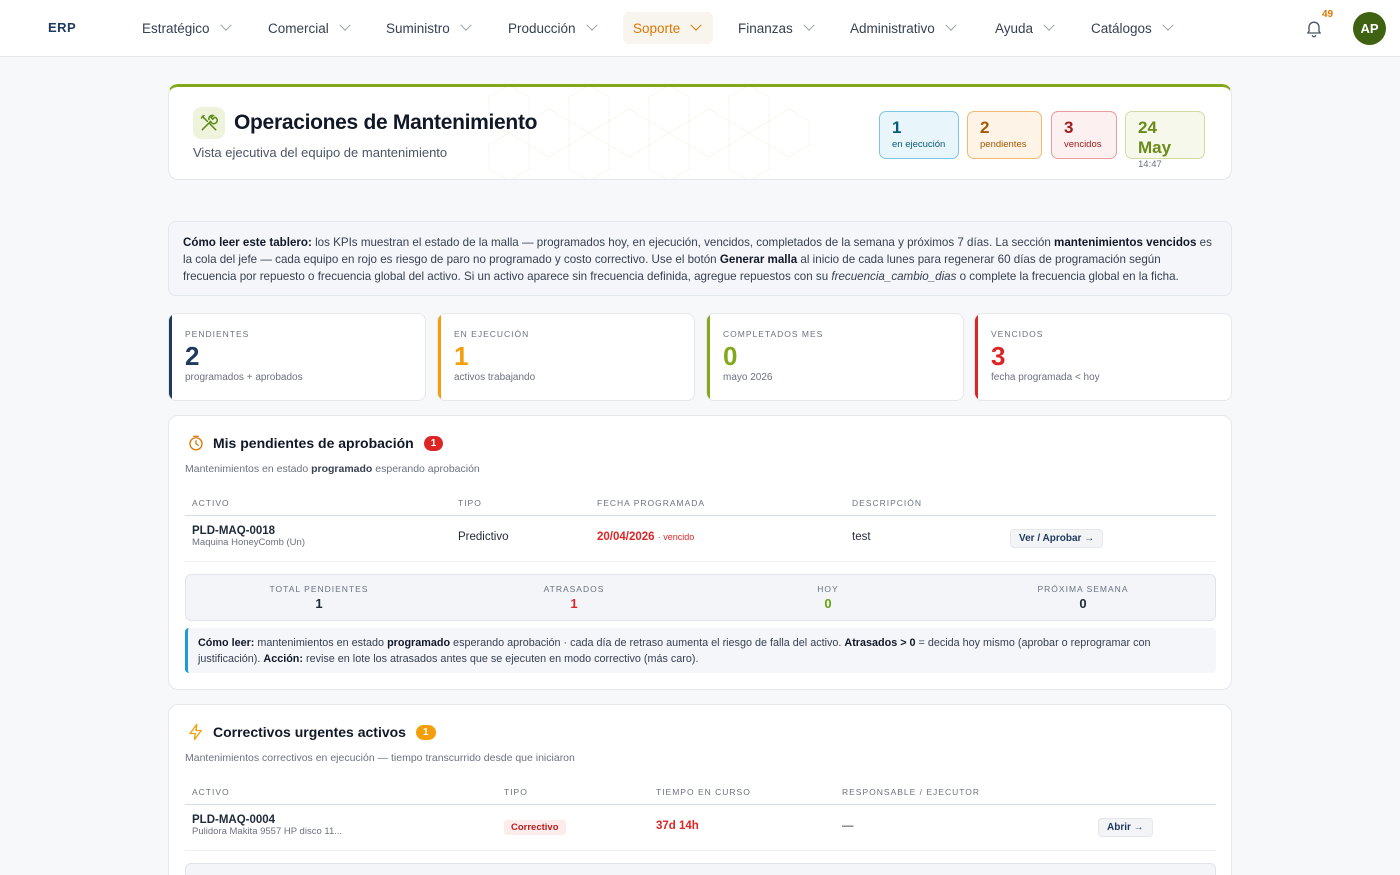 Image resolution: width=1400 pixels, height=875 pixels. I want to click on view-approve-button: Ver / Aprobar →, so click(1057, 538).